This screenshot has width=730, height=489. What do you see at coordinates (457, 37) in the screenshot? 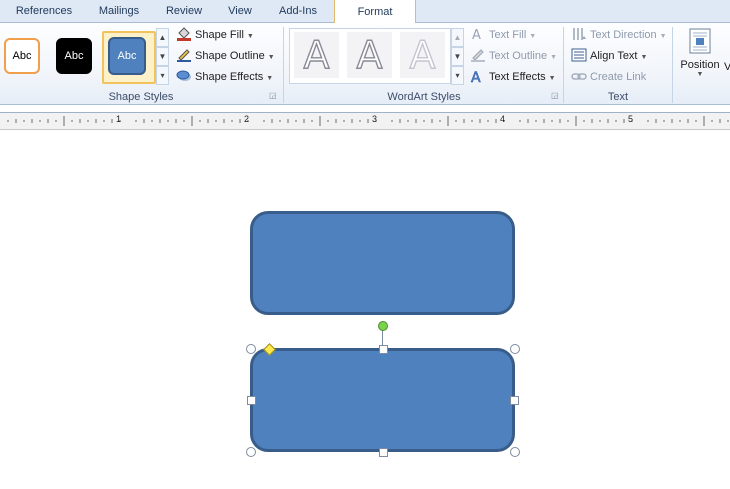
I see `wordart-scroll-up-button: ▲` at bounding box center [457, 37].